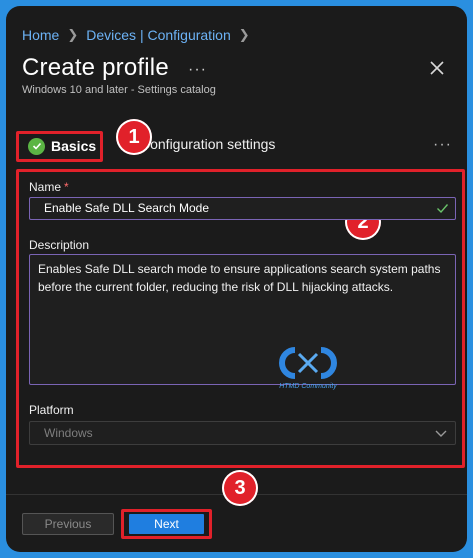 This screenshot has height=558, width=473. I want to click on breadcrumb-home: Home, so click(40, 35).